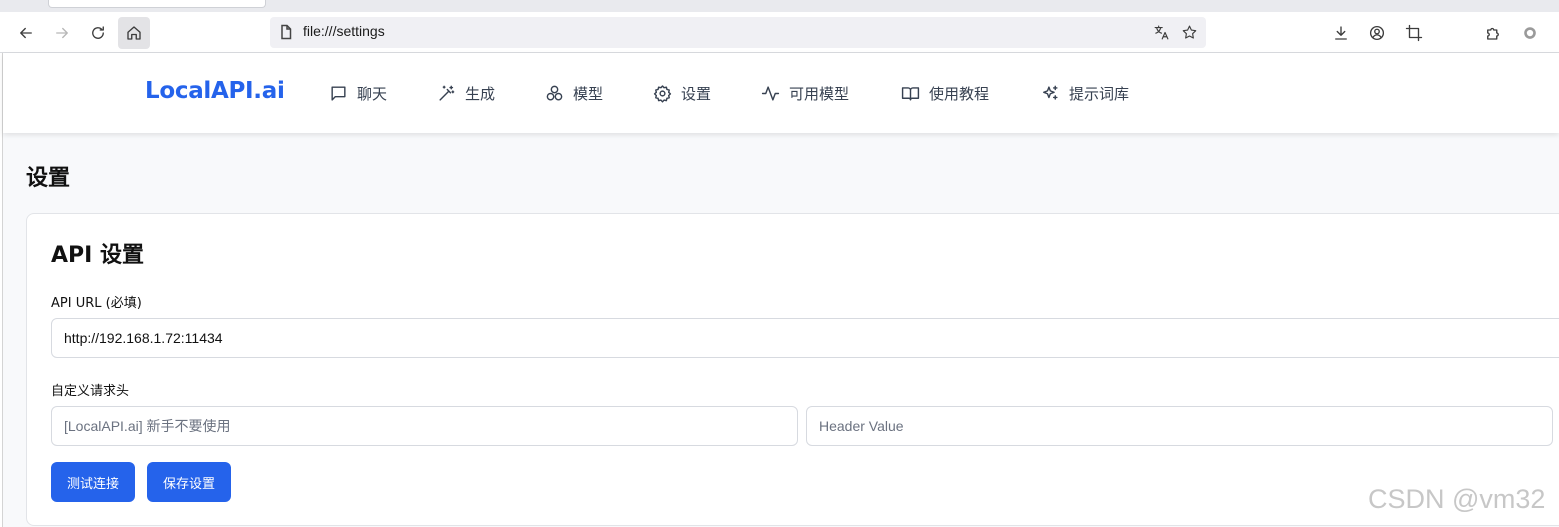  Describe the element at coordinates (372, 93) in the screenshot. I see `nav-item-label: 聊天` at that location.